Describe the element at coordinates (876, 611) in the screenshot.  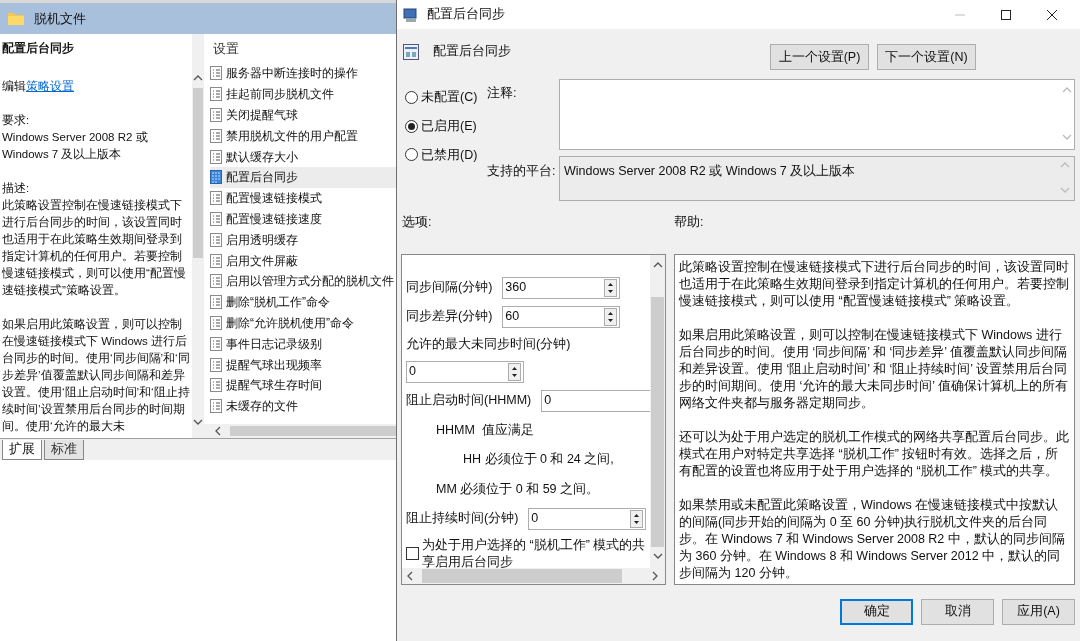
I see `dialog-button: 确定` at that location.